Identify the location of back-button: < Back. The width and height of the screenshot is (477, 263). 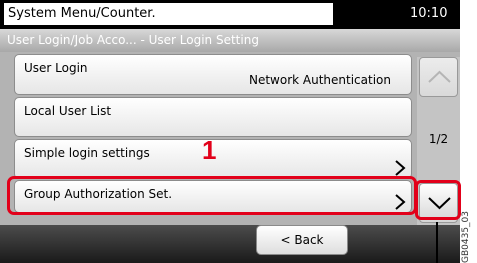
(302, 240).